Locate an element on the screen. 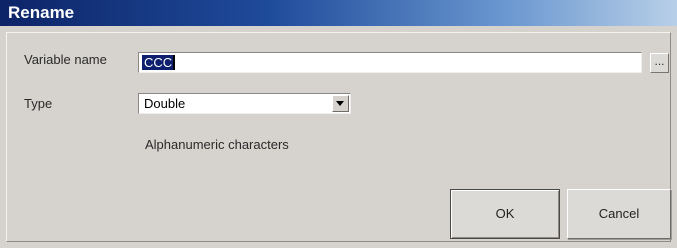 Image resolution: width=677 pixels, height=248 pixels. chevron-down-icon is located at coordinates (340, 103).